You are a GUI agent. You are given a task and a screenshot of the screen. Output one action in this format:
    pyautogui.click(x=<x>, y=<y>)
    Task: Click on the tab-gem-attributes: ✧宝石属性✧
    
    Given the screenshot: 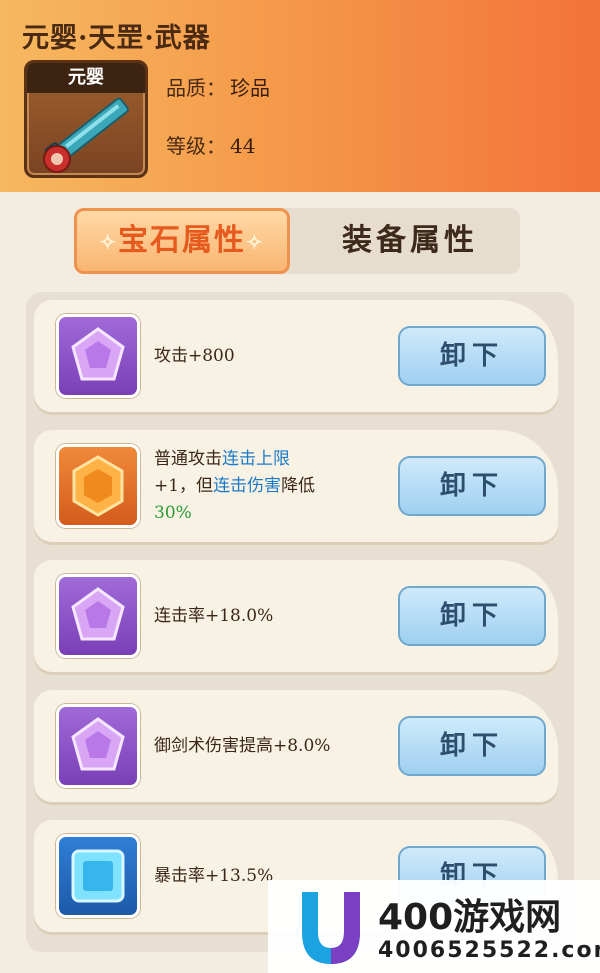 What is the action you would take?
    pyautogui.click(x=182, y=241)
    